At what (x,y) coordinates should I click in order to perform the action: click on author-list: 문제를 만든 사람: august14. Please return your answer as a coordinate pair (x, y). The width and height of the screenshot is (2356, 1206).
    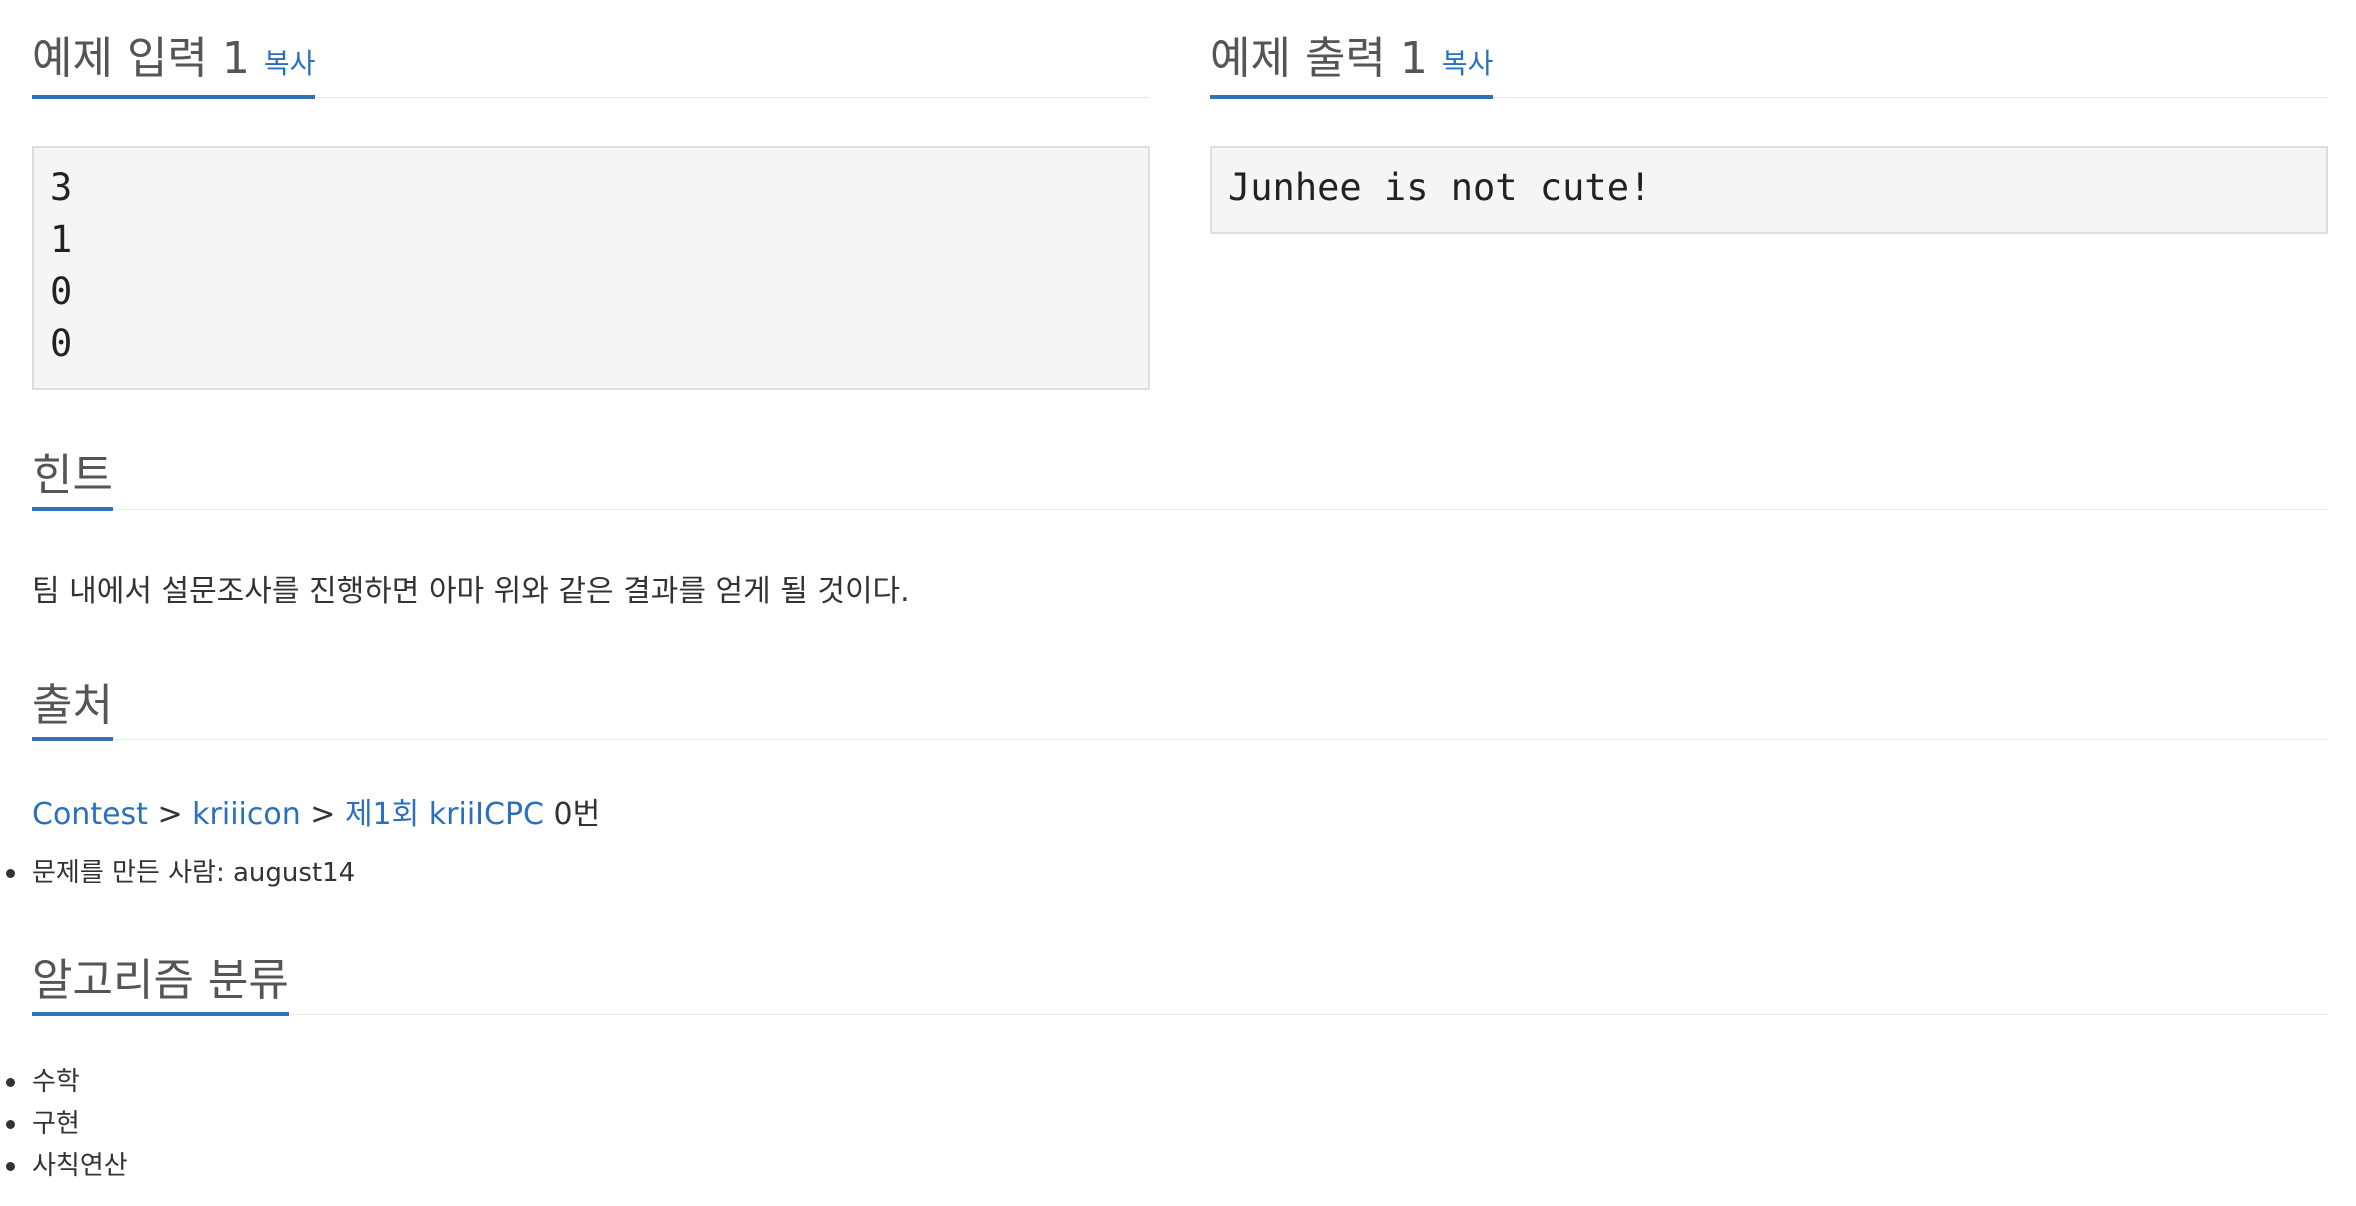
    Looking at the image, I should click on (177, 873).